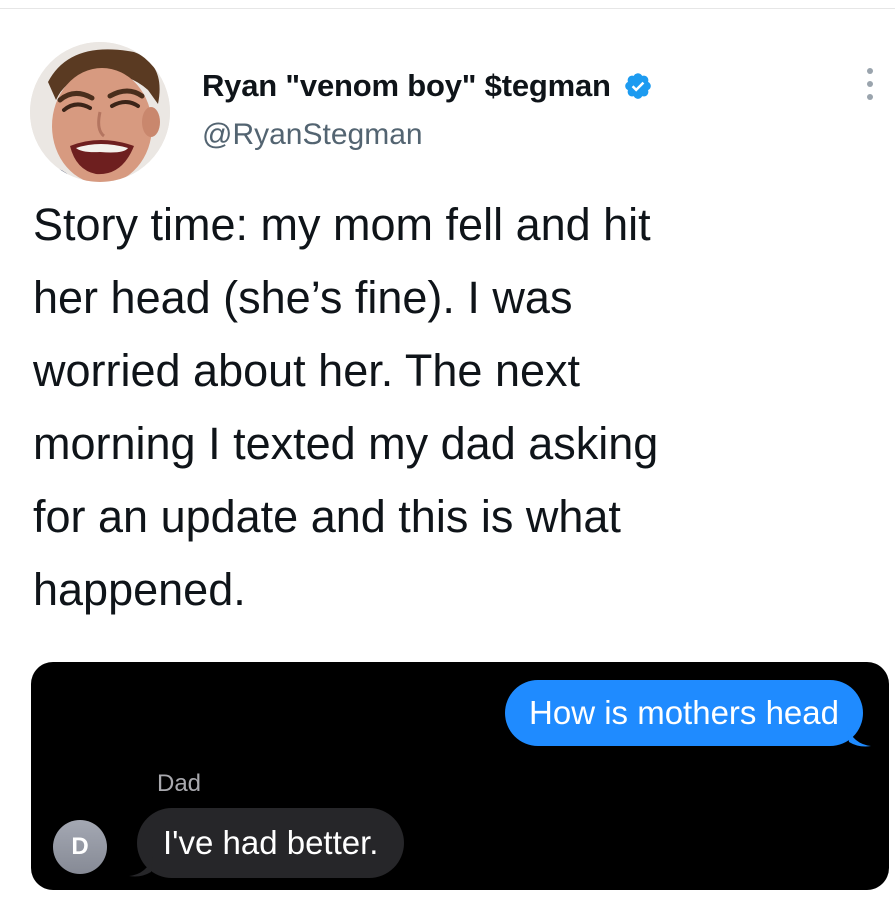 This screenshot has height=900, width=895. Describe the element at coordinates (346, 443) in the screenshot. I see `tweet-text-line: morning I texted my dad asking` at that location.